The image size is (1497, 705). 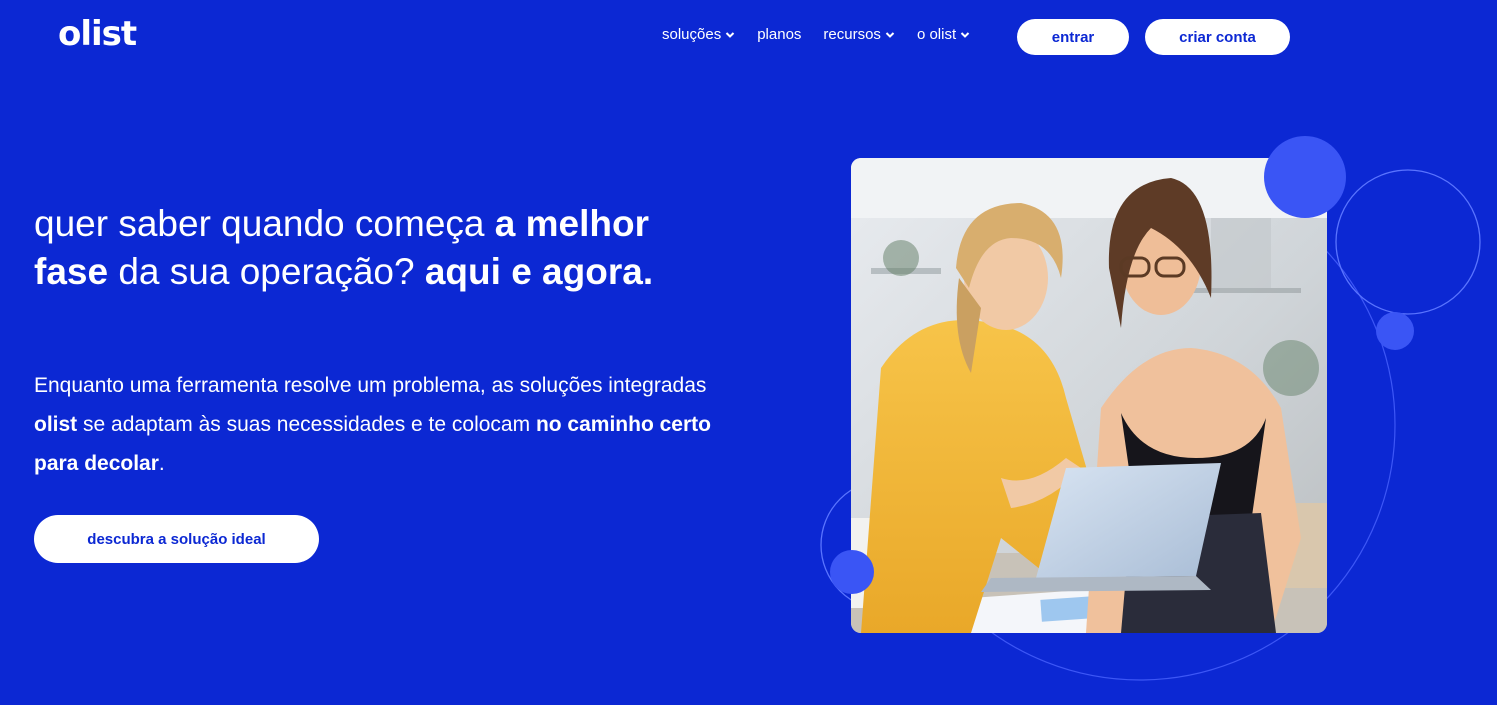 I want to click on discover-solution-button: descubra a solução ideal, so click(x=176, y=539).